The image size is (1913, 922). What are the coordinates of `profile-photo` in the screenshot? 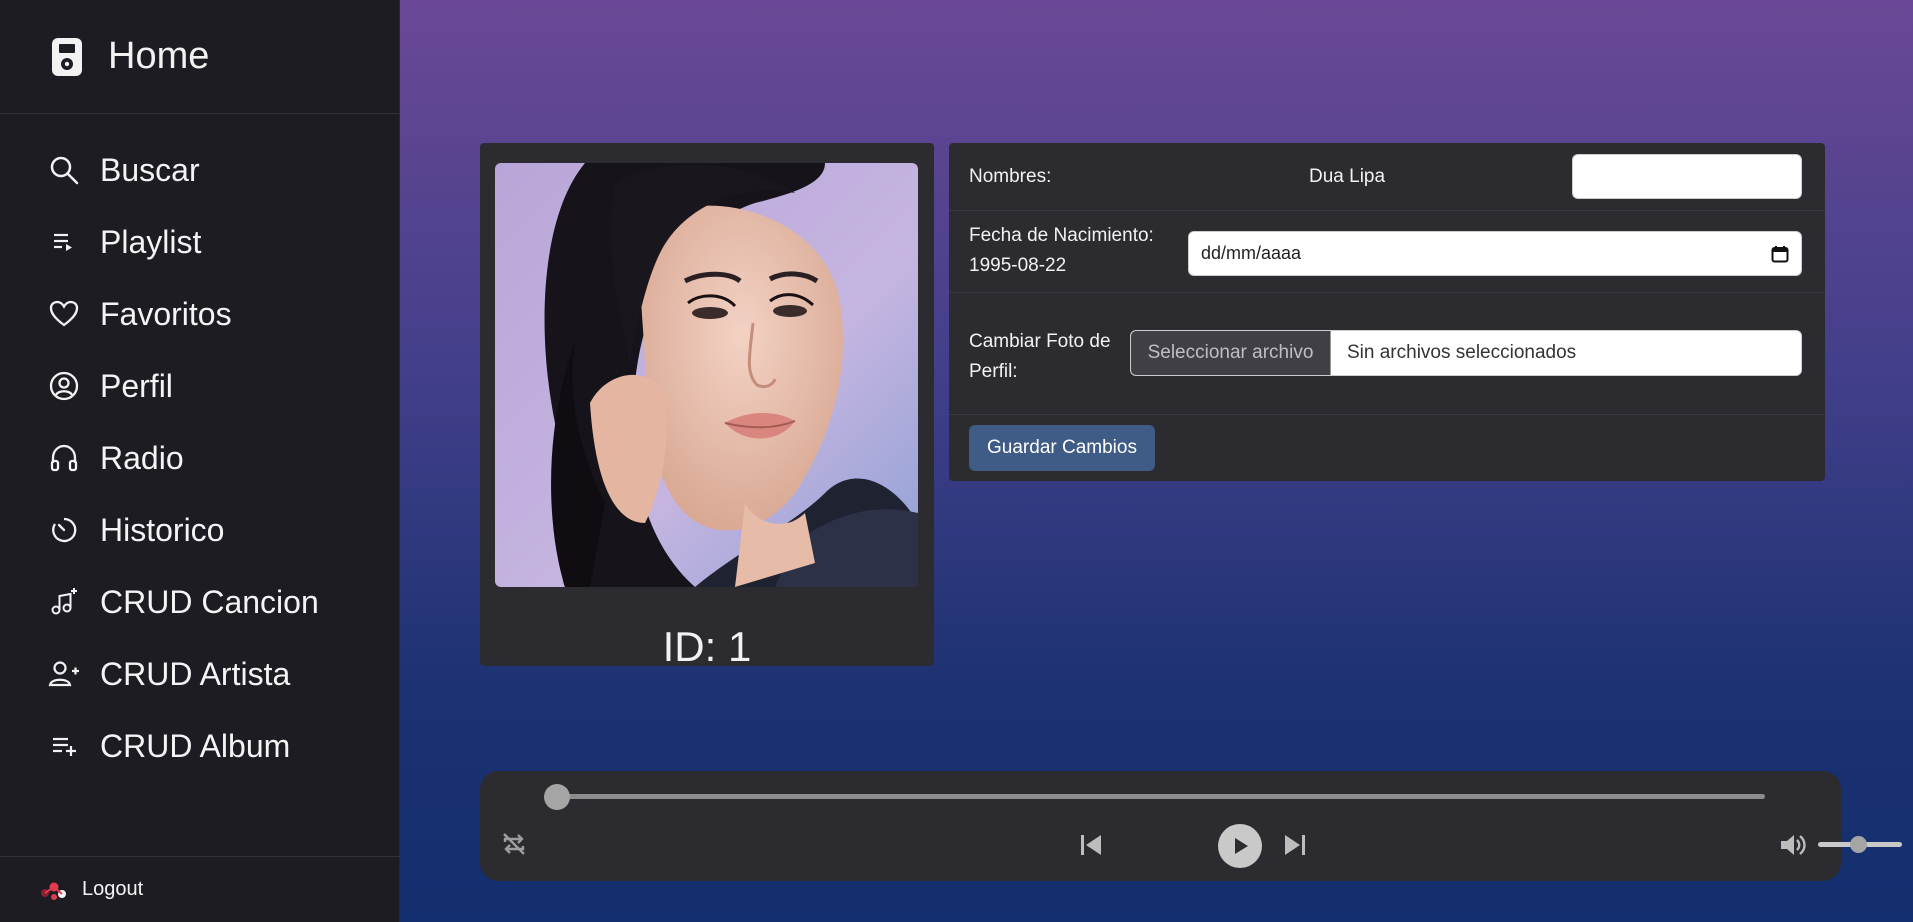 It's located at (706, 375).